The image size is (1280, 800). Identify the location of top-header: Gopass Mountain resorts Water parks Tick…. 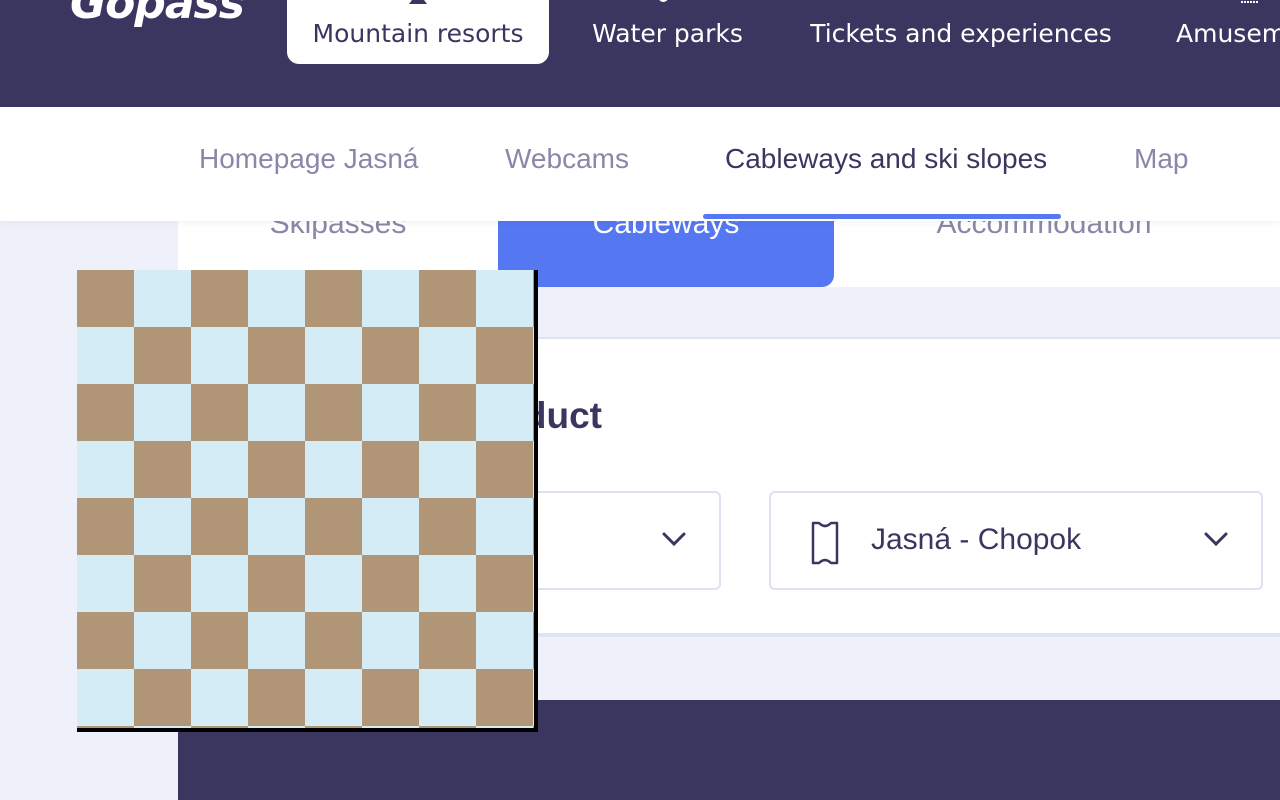
(640, 53).